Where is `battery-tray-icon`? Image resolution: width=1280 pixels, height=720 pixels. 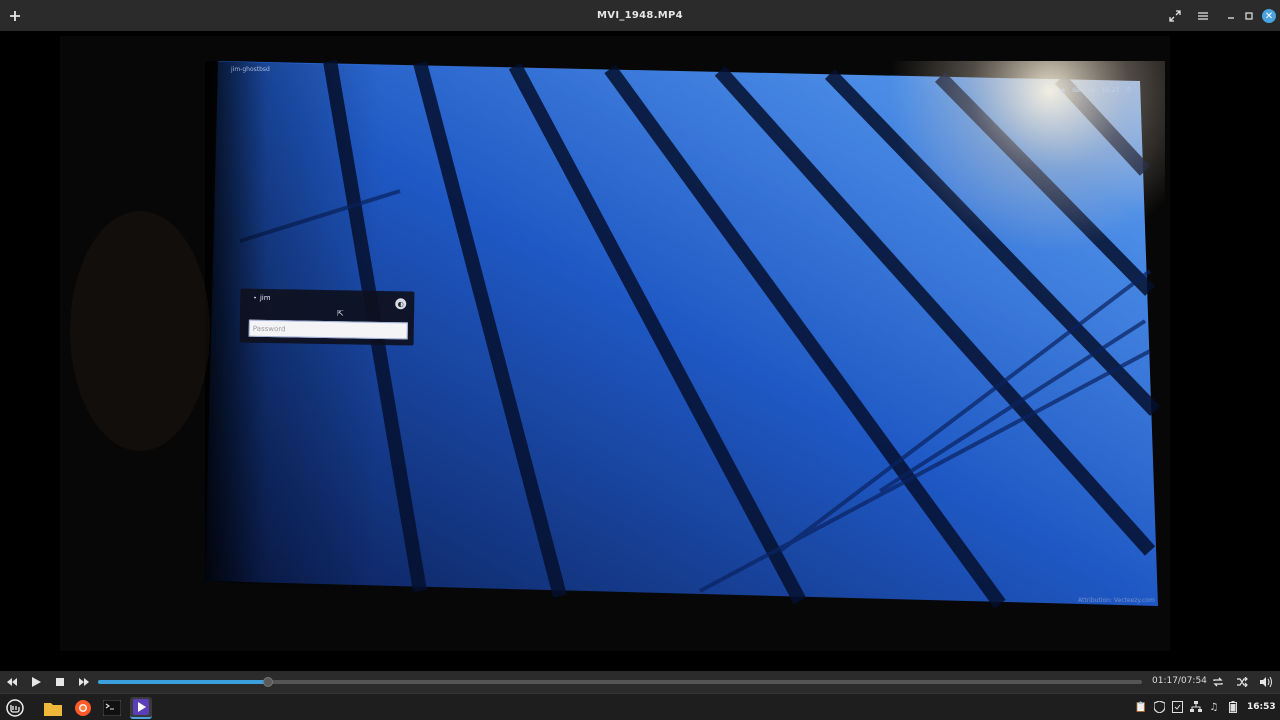
battery-tray-icon is located at coordinates (1233, 707).